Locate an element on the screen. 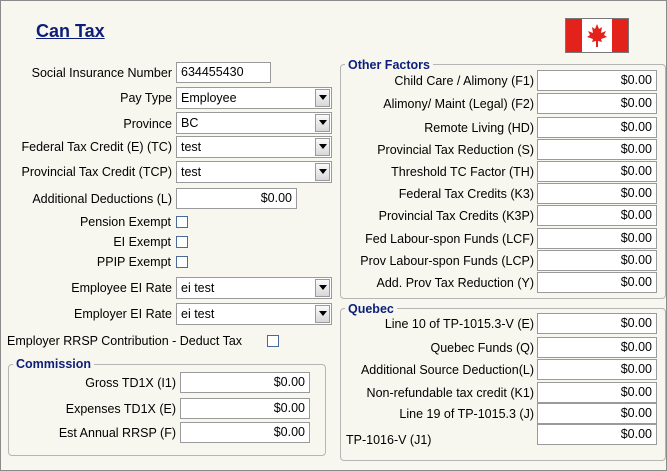  other-factor-label: Fed Labour-spon Funds (LCF) is located at coordinates (449, 239).